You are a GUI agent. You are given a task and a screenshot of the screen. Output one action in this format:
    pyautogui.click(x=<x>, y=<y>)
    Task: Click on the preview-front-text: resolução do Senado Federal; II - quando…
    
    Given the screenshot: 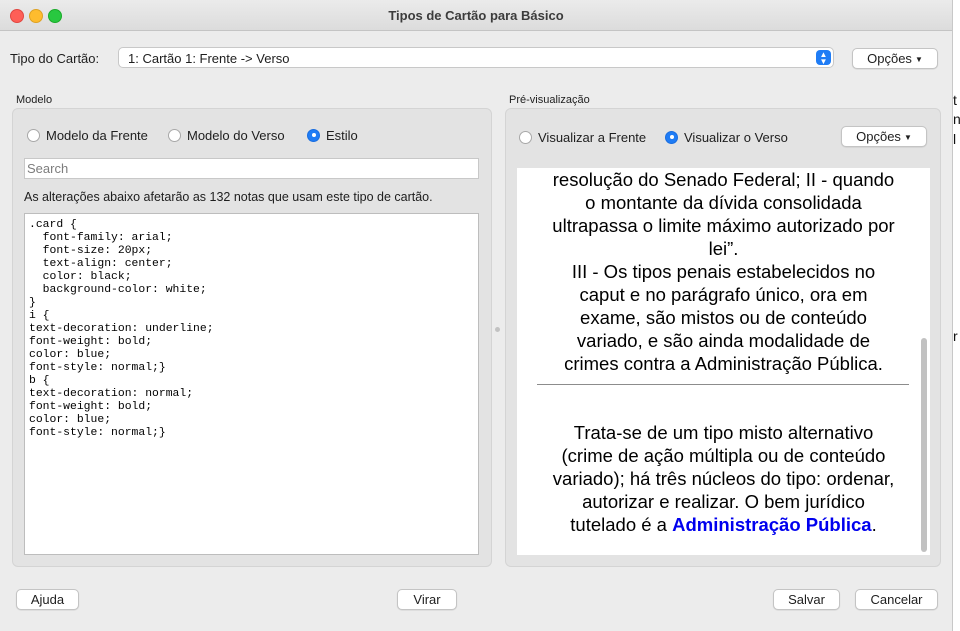 What is the action you would take?
    pyautogui.click(x=723, y=271)
    